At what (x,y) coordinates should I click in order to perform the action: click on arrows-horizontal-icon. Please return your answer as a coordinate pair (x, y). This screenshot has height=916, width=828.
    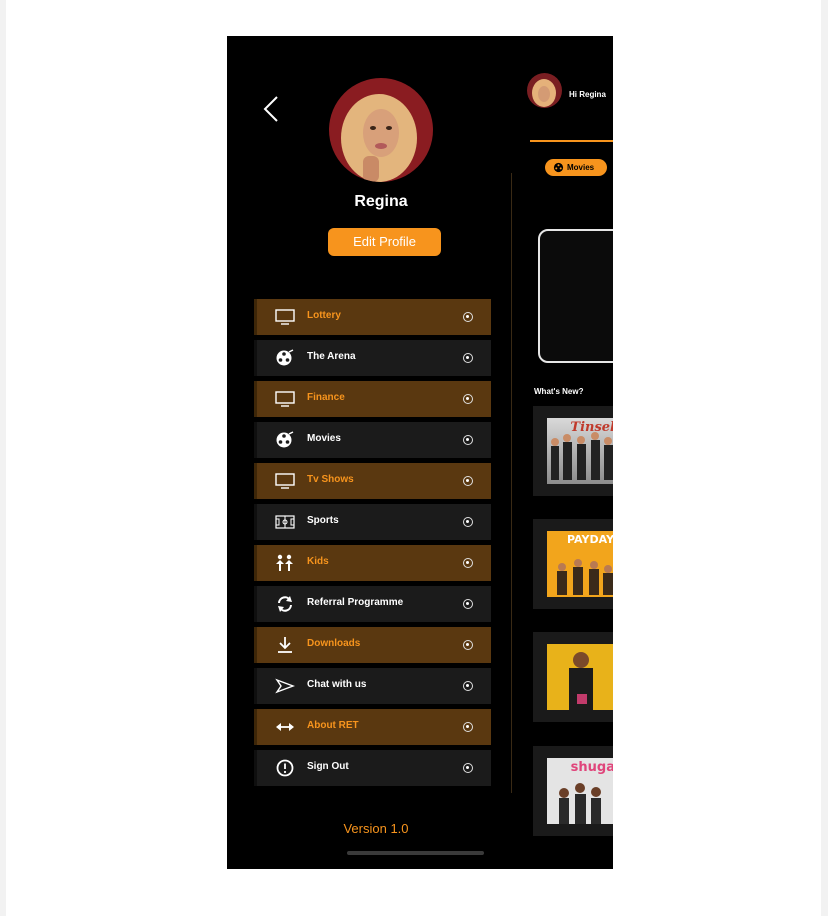
    Looking at the image, I should click on (285, 727).